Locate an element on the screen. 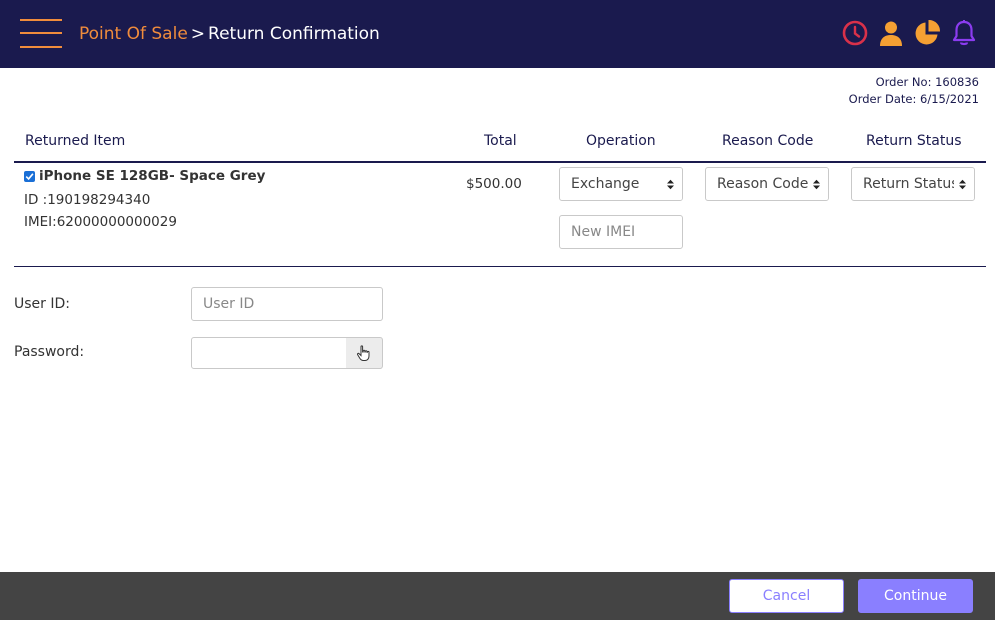 The height and width of the screenshot is (620, 995). user-id-input: User ID is located at coordinates (287, 304).